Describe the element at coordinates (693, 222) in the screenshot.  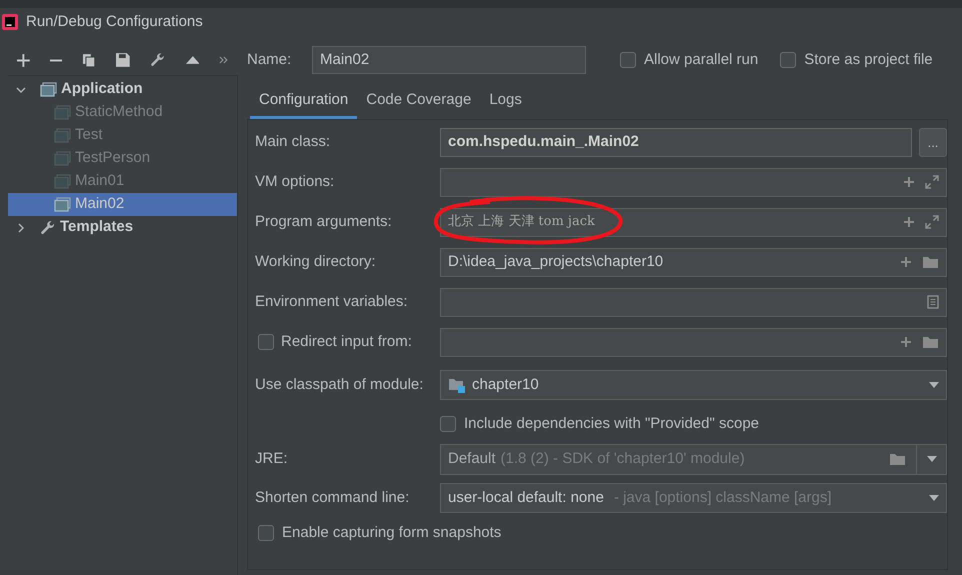
I see `text-field: 北京 上海 天津 tom jack` at that location.